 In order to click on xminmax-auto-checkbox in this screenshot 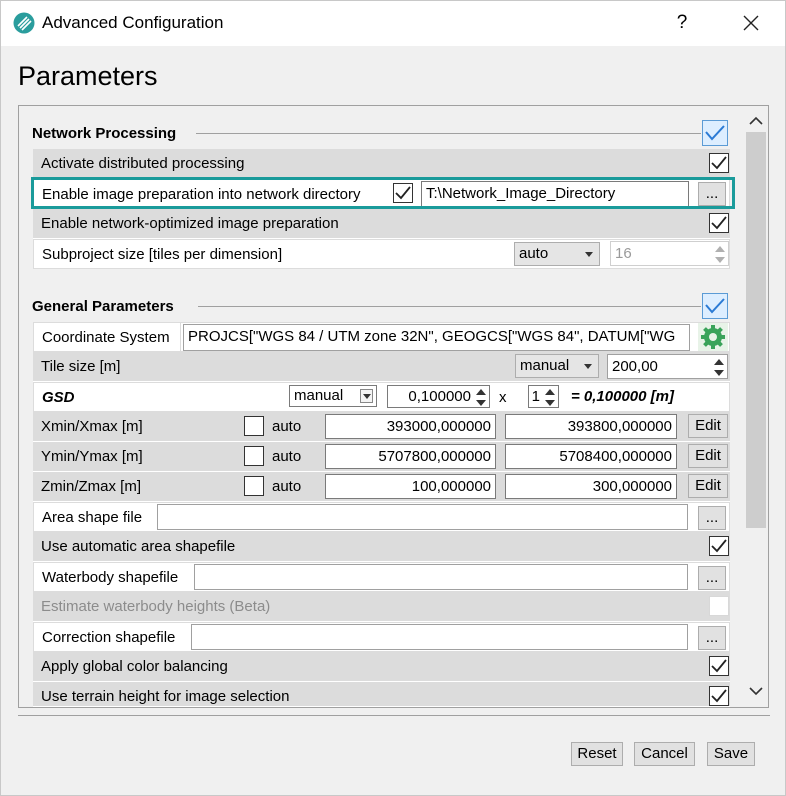, I will do `click(254, 426)`.